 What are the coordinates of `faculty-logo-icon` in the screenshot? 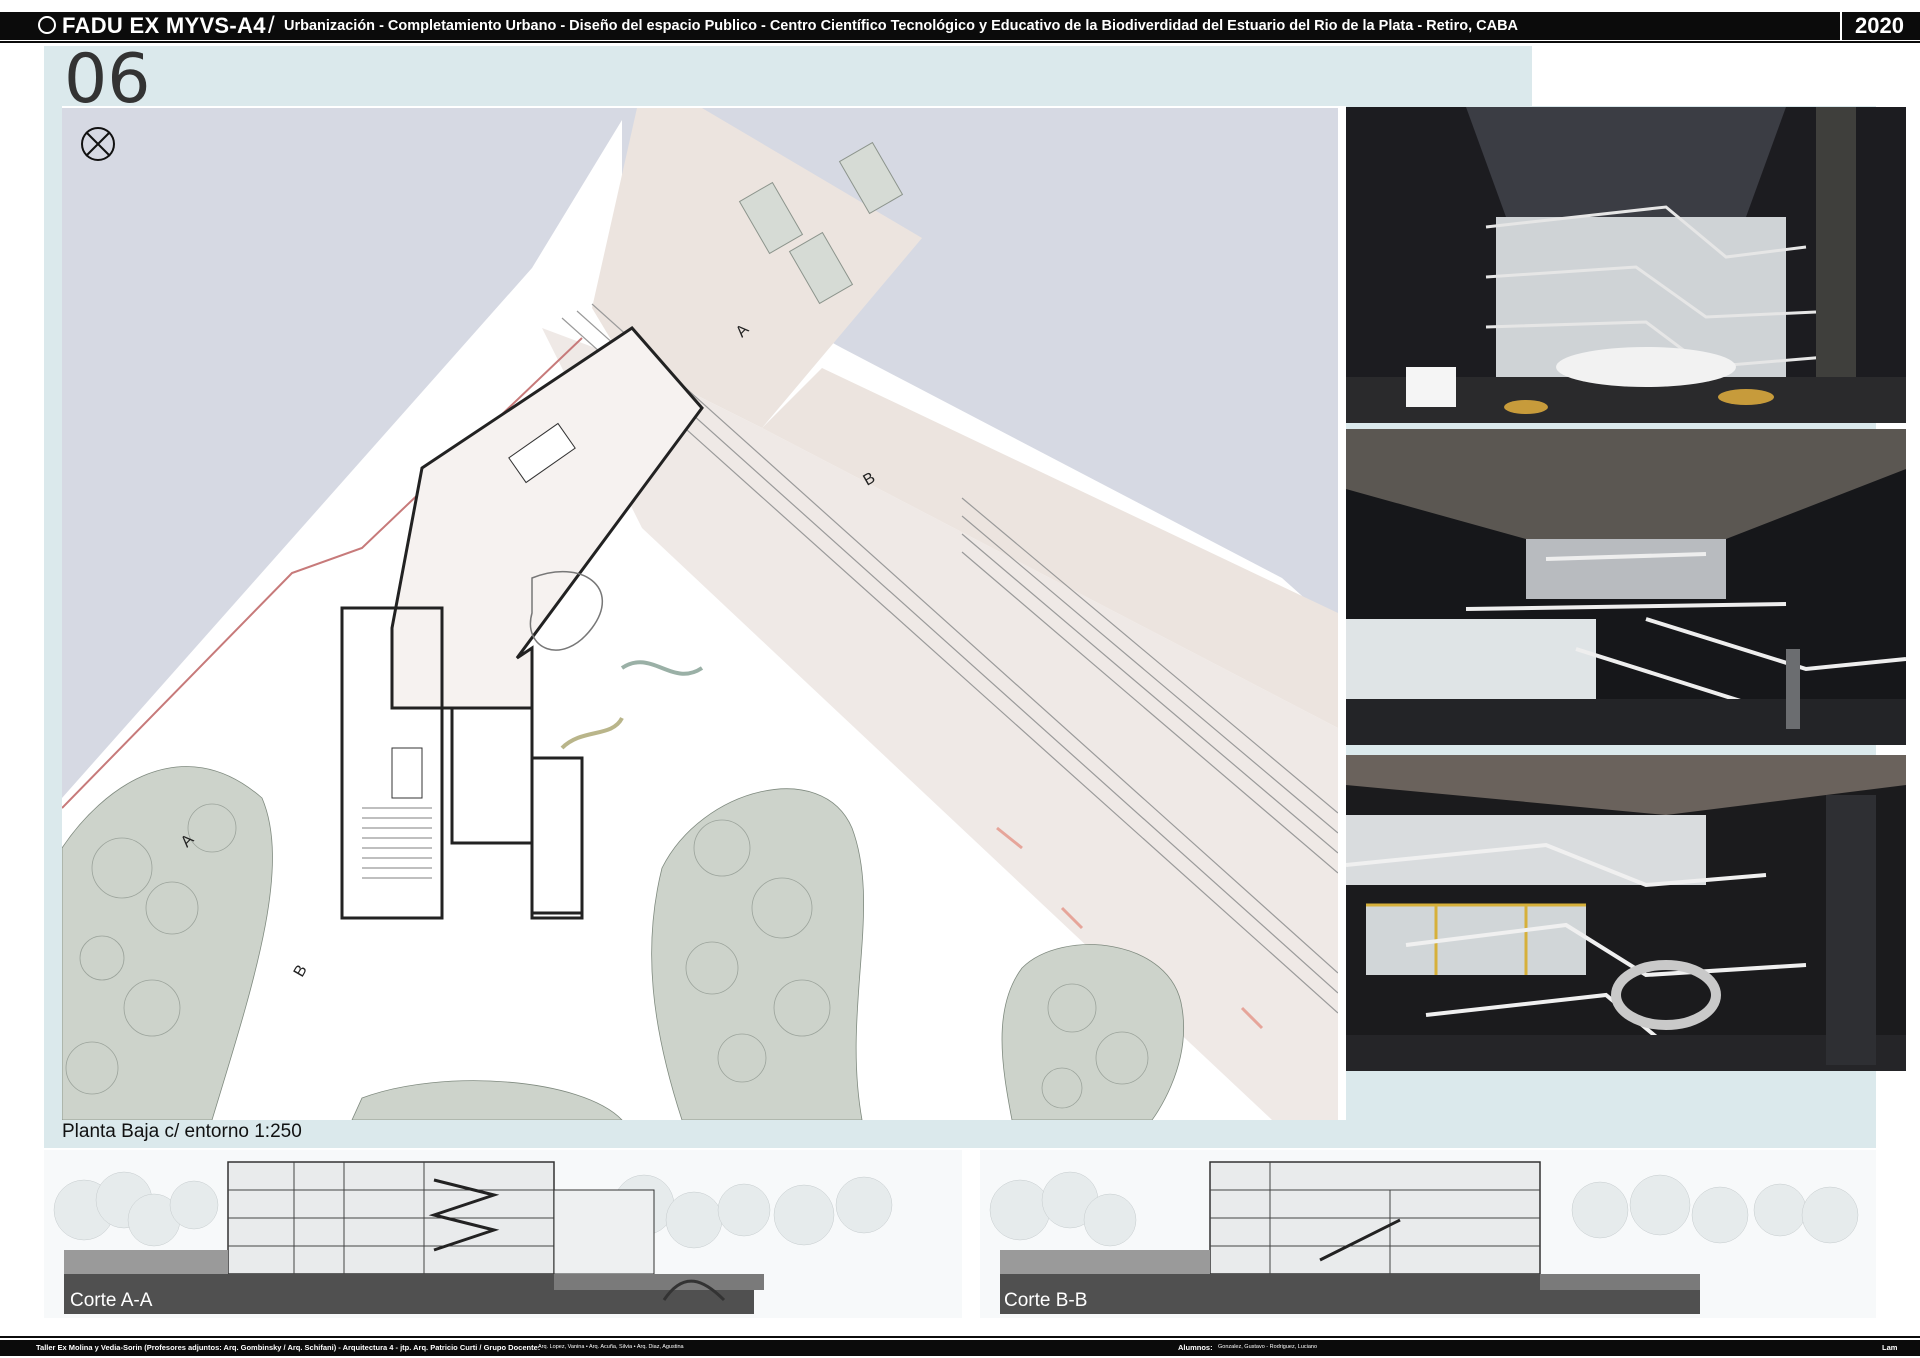 It's located at (47, 25).